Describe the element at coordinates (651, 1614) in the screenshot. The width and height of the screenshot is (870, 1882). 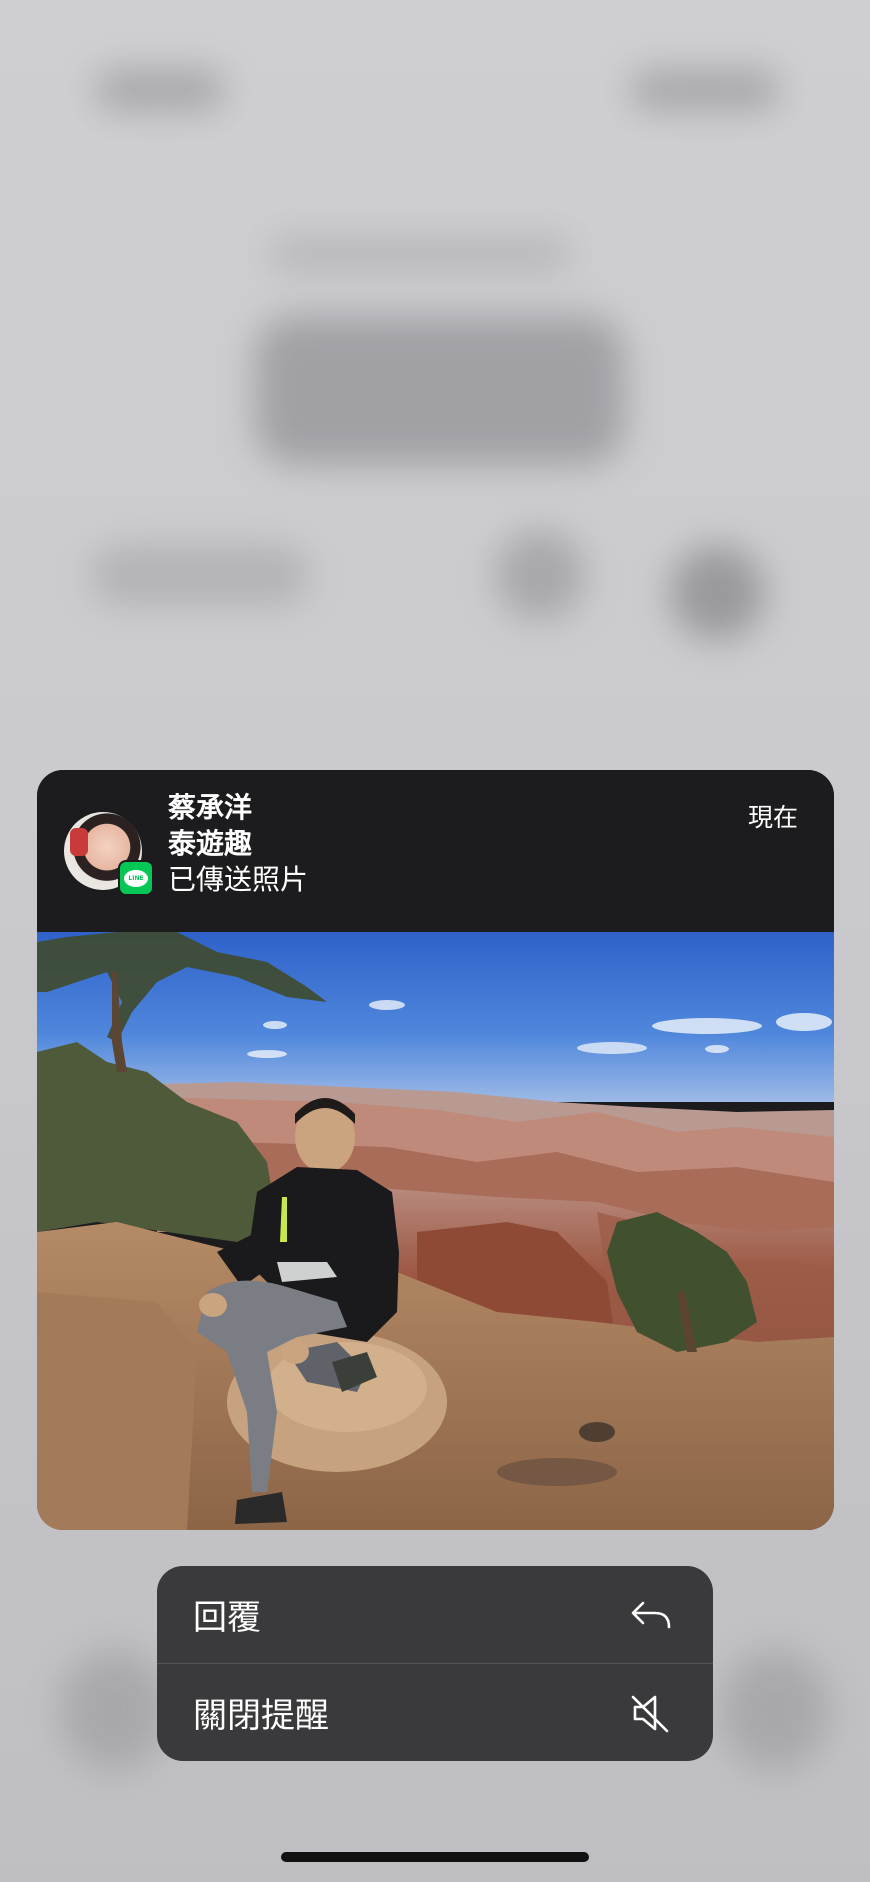
I see `reply-arrow-icon` at that location.